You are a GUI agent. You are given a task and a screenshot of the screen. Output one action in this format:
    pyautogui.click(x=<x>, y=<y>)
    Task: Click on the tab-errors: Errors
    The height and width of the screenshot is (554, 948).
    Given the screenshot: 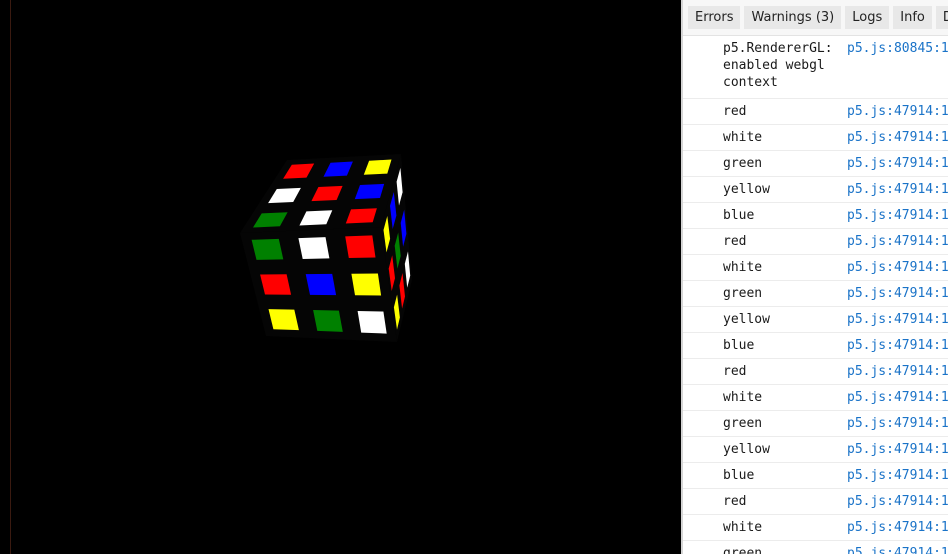 What is the action you would take?
    pyautogui.click(x=714, y=17)
    